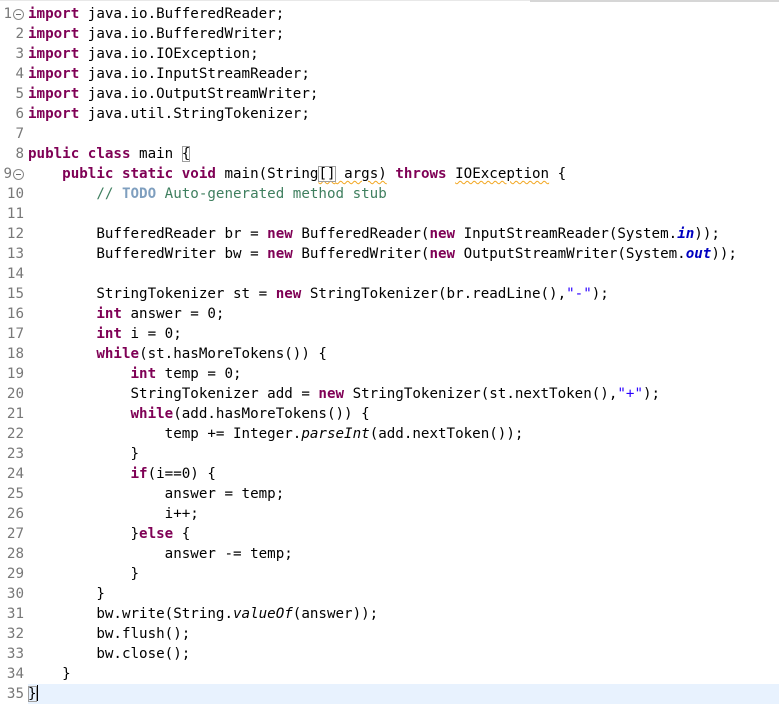 The image size is (779, 705). Describe the element at coordinates (199, 374) in the screenshot. I see `code-token: temp = 0;` at that location.